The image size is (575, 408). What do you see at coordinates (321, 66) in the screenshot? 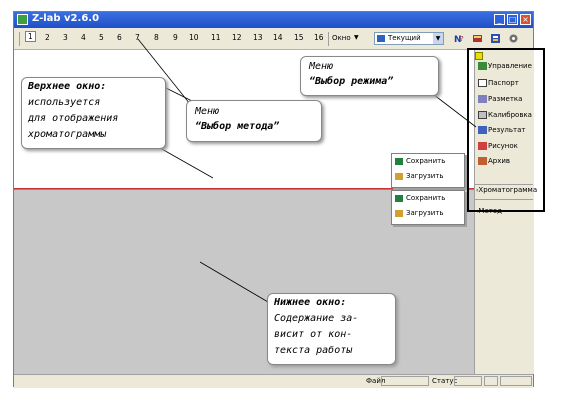
I see `callout-mode-line1: Меню` at bounding box center [321, 66].